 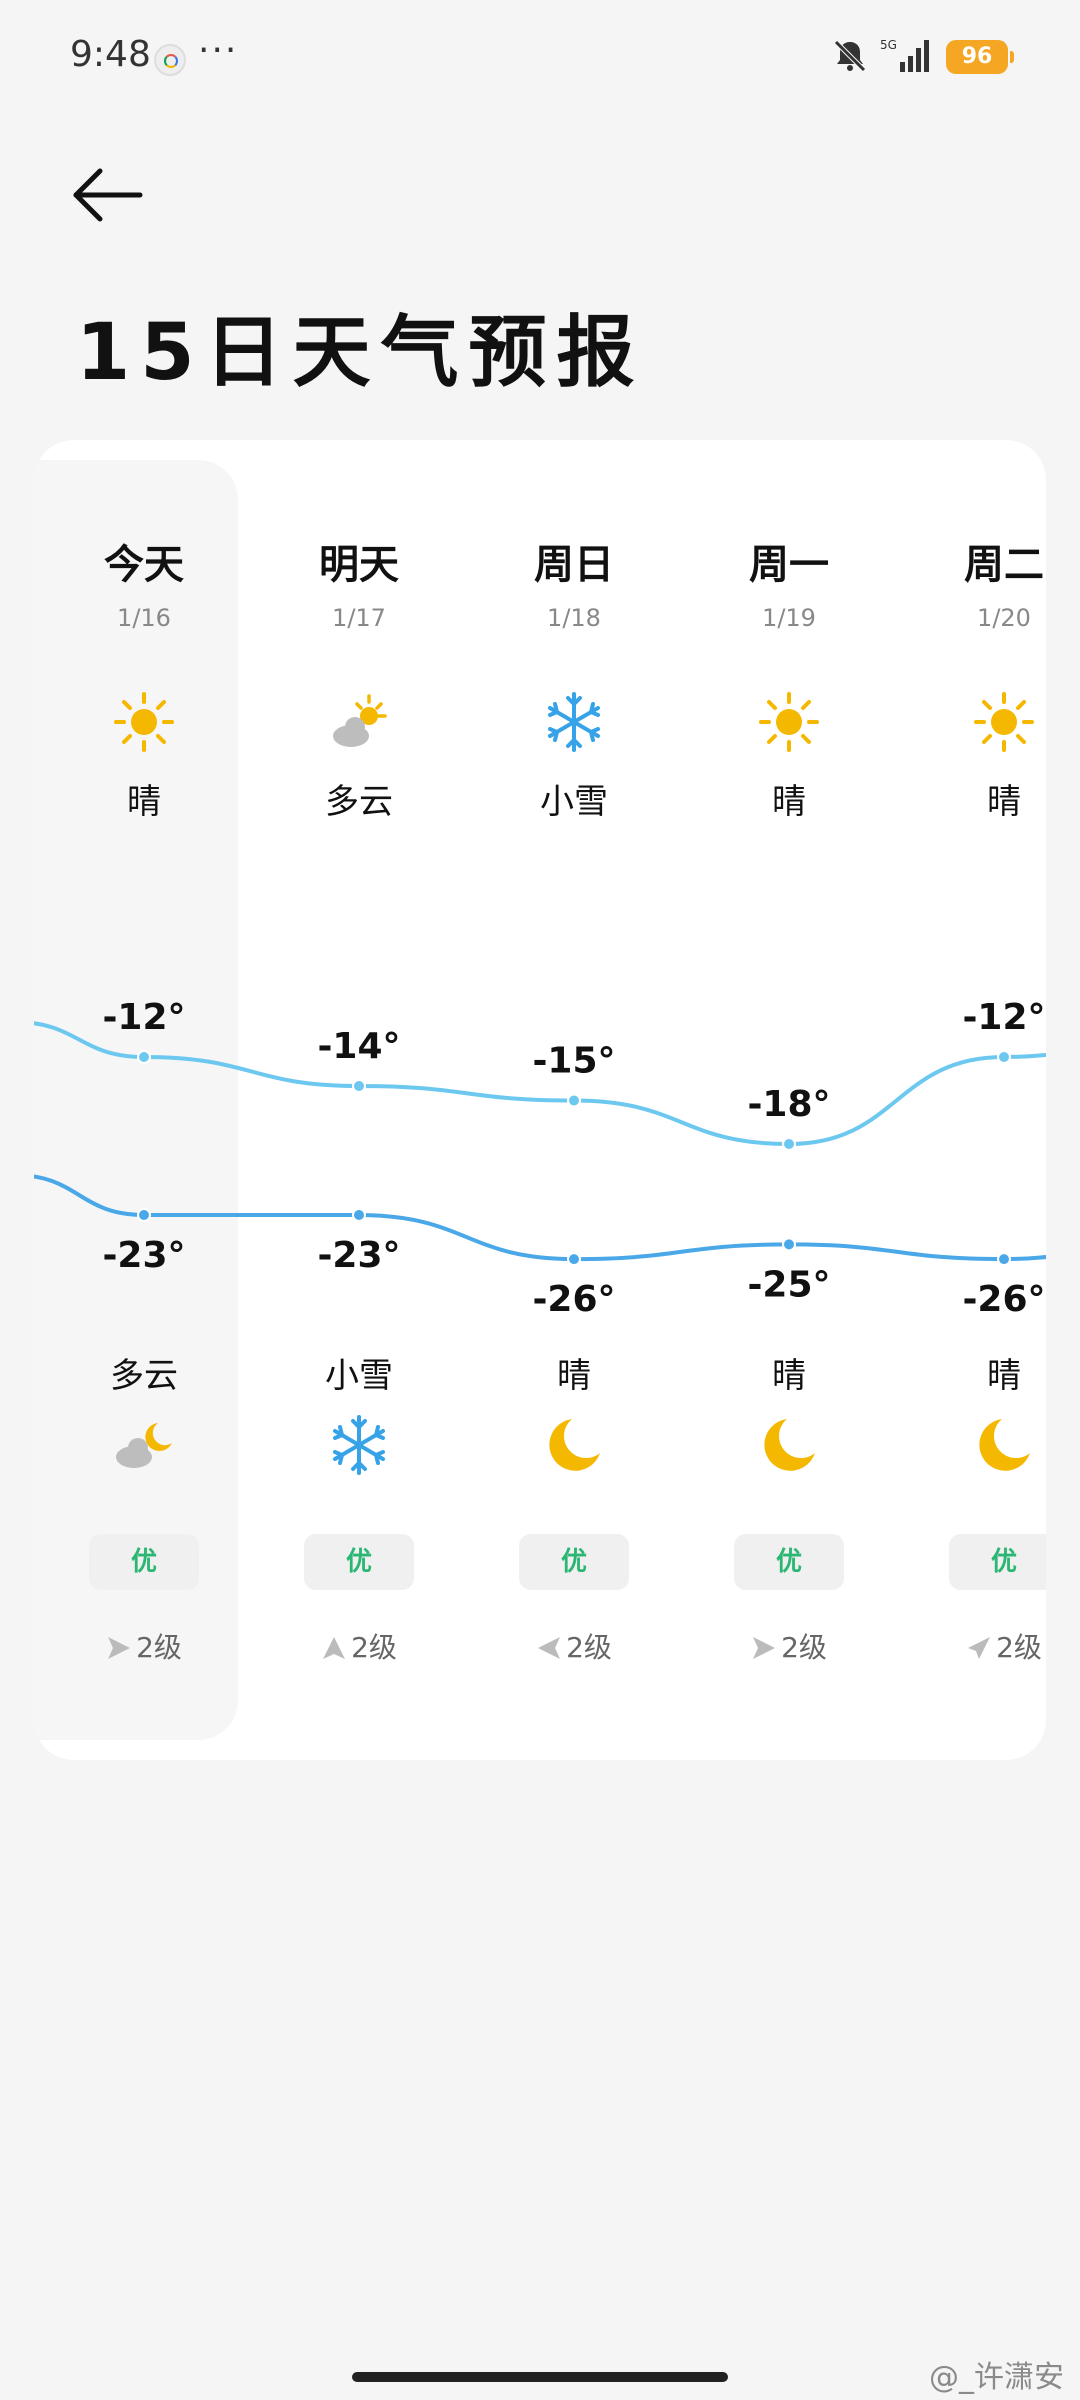 I want to click on home-indicator, so click(x=540, y=2377).